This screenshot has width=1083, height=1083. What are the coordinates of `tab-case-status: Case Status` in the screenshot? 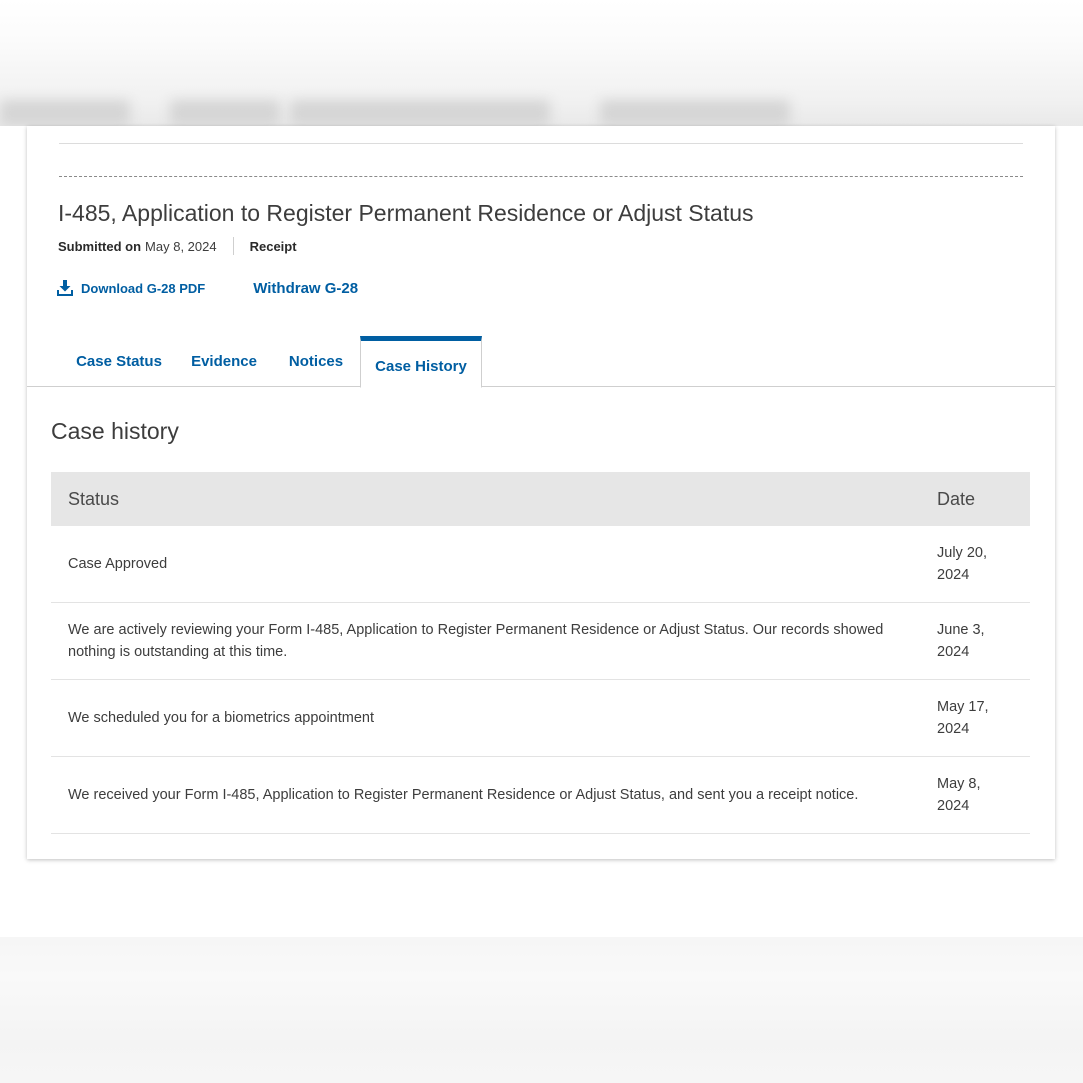 It's located at (119, 361).